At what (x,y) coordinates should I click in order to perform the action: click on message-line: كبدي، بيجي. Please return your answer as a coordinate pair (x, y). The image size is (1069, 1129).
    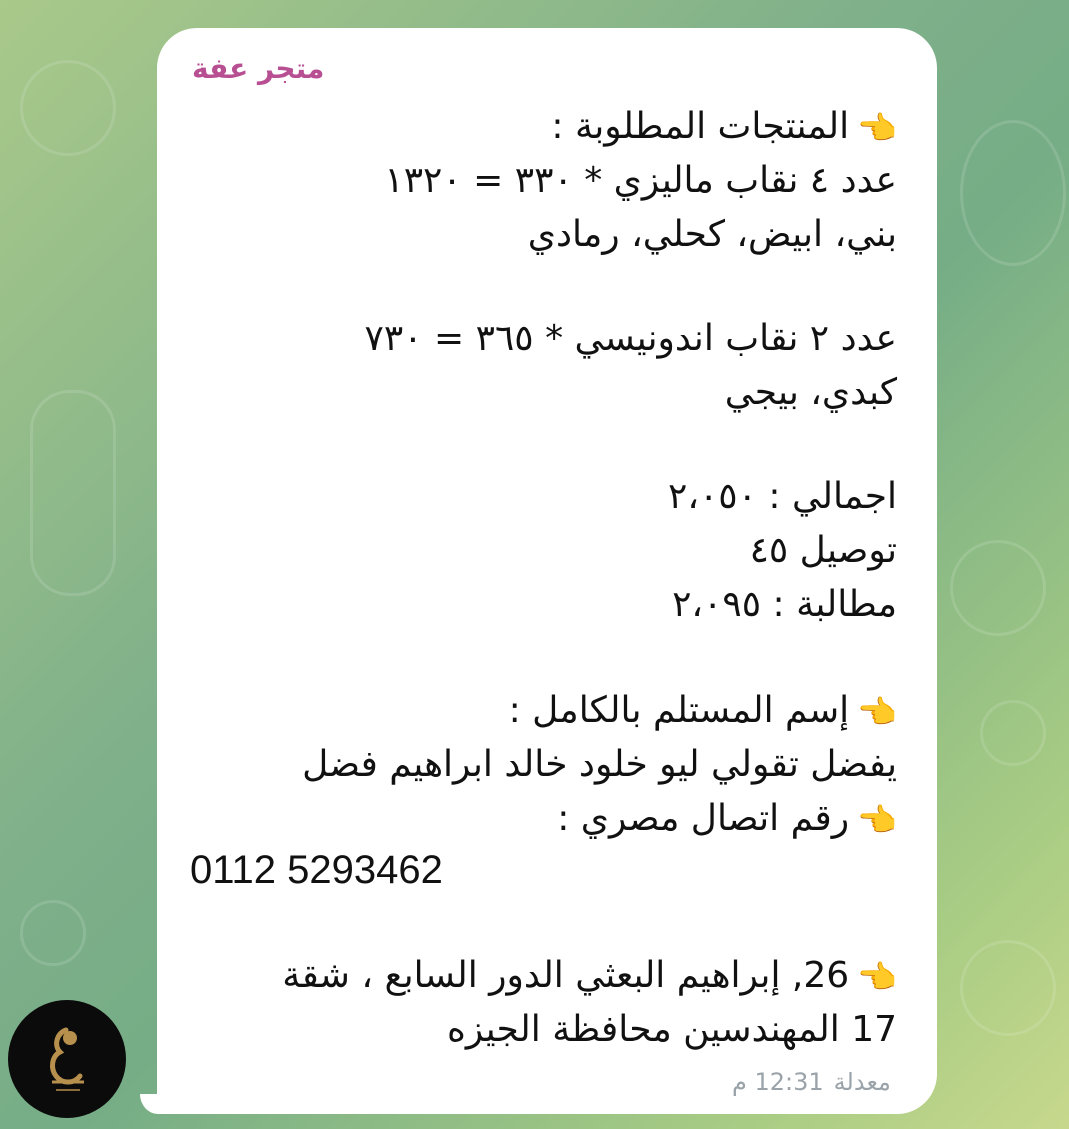
    Looking at the image, I should click on (810, 392).